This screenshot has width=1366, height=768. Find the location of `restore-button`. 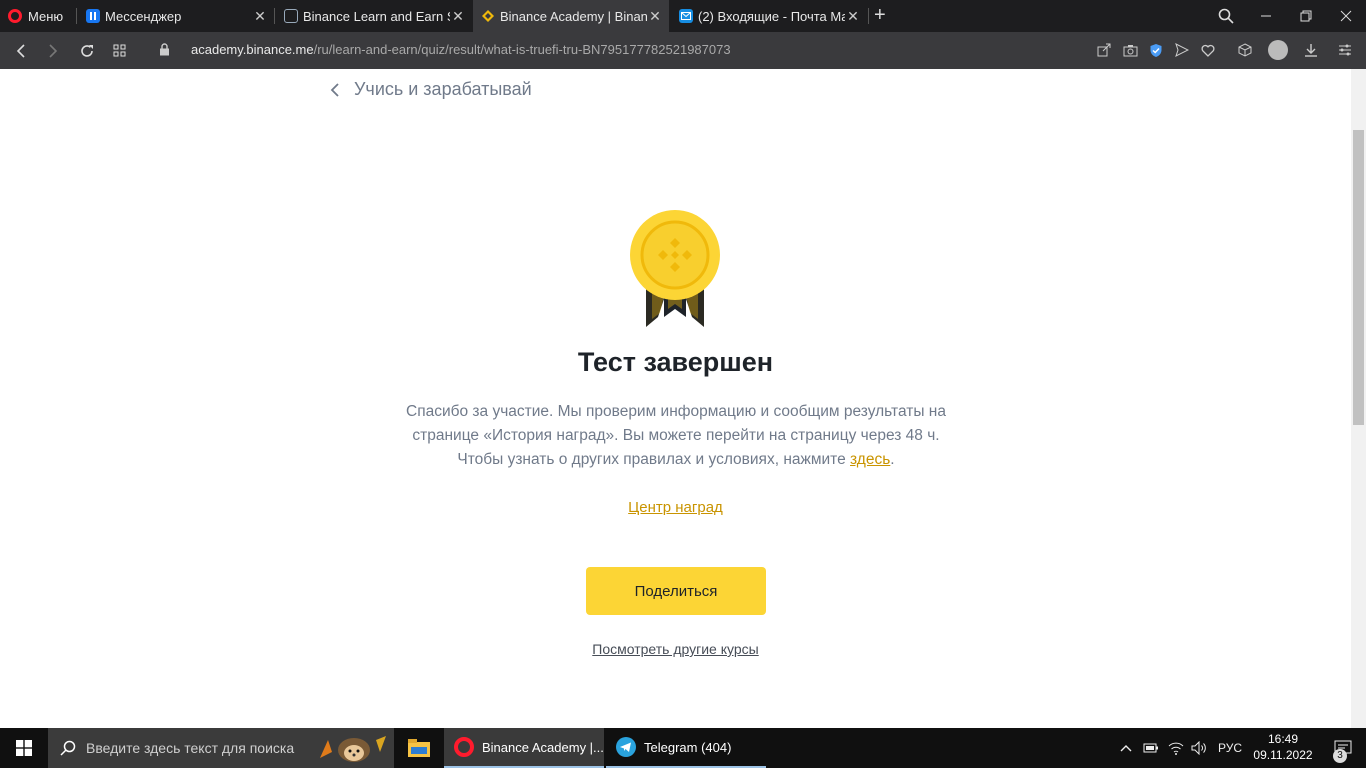

restore-button is located at coordinates (1306, 16).